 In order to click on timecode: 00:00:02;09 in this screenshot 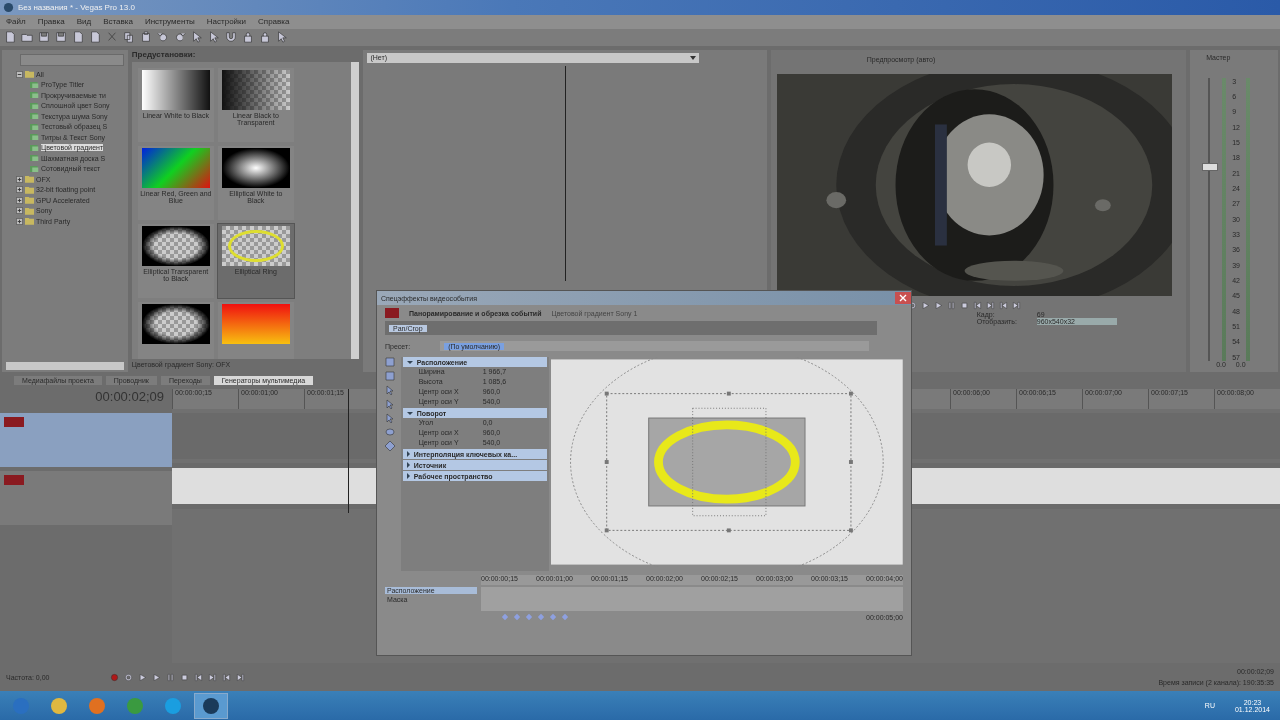, I will do `click(129, 397)`.